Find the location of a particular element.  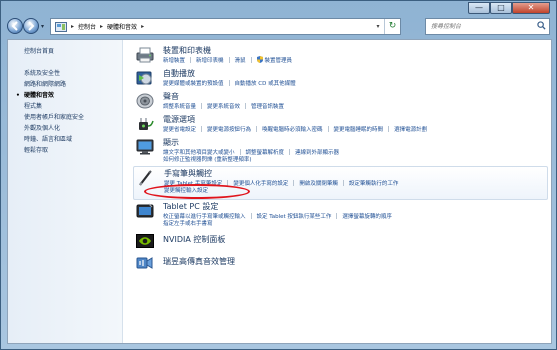

tablet-icon is located at coordinates (145, 210).